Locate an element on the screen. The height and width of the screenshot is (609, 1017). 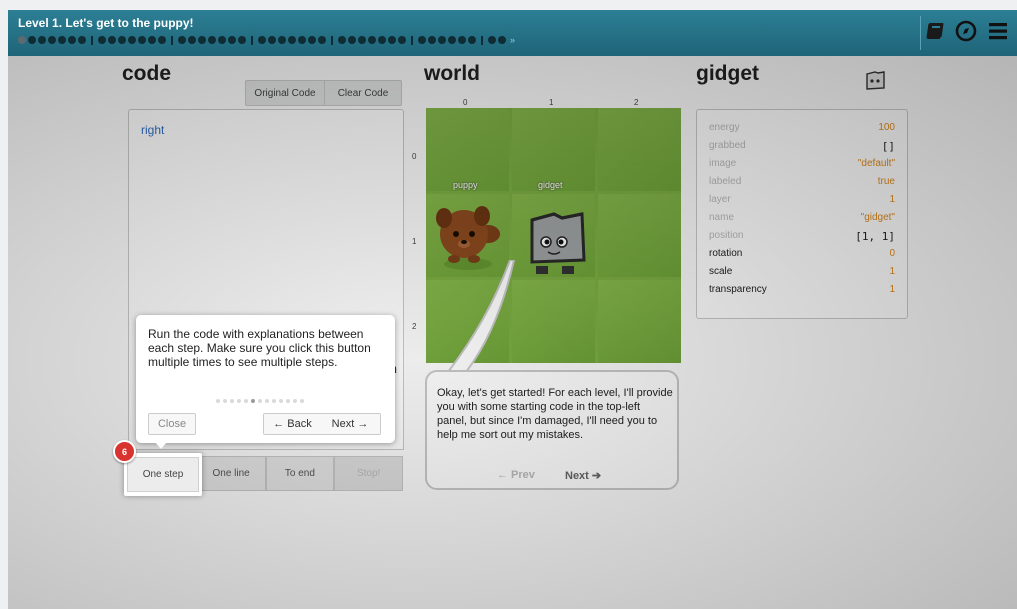
property-row-name: name "gidget" is located at coordinates (802, 220).